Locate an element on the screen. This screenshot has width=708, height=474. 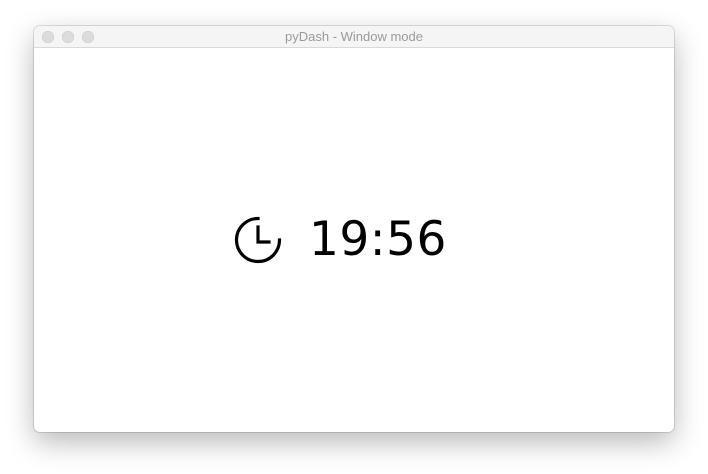
clock-widget: 19:56 is located at coordinates (340, 240).